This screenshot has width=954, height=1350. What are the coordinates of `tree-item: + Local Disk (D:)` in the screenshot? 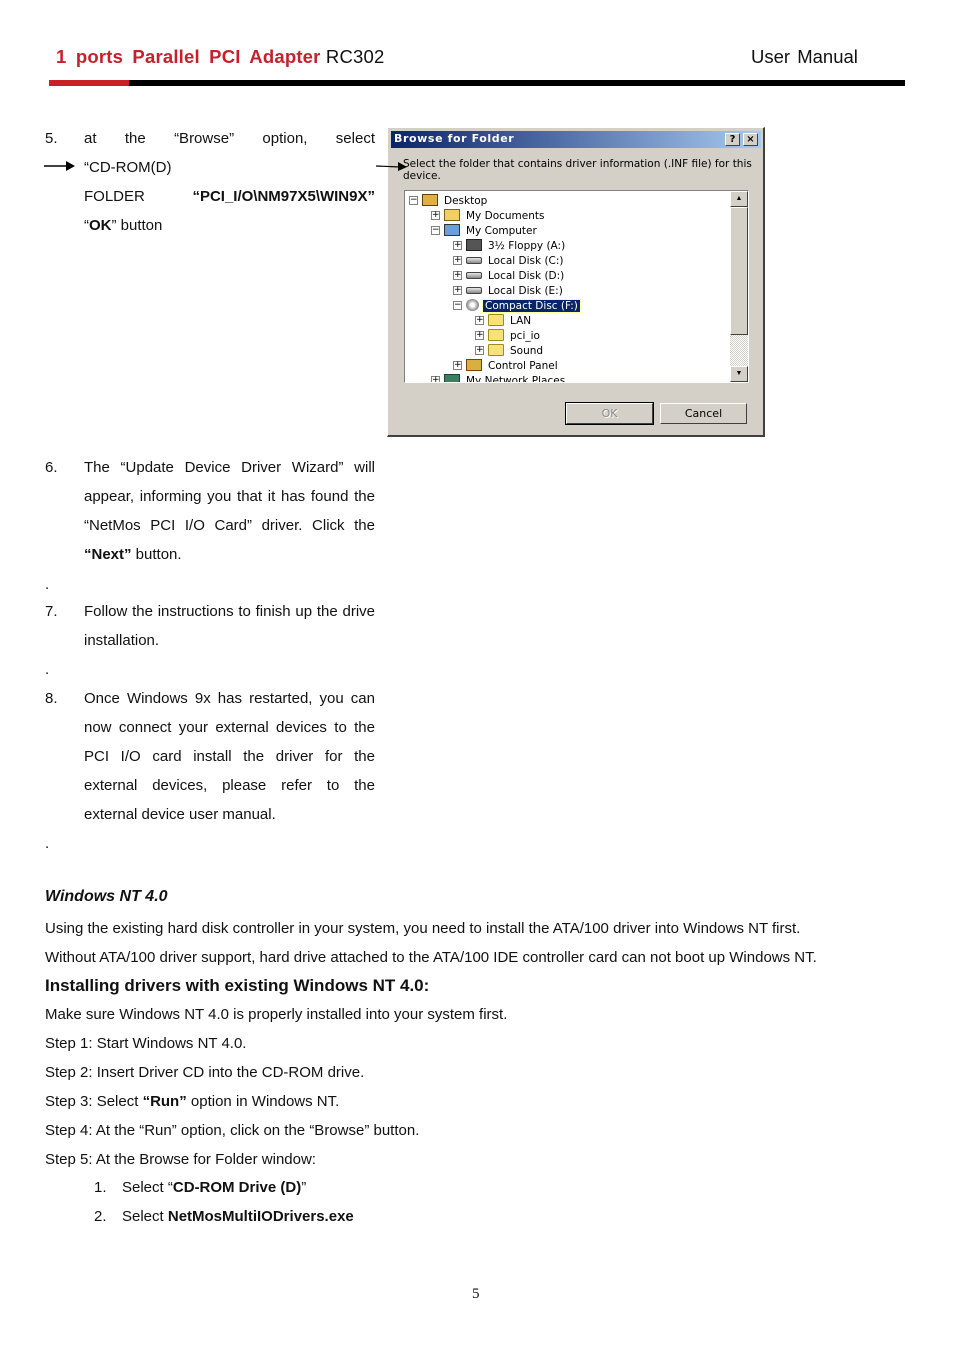 It's located at (509, 276).